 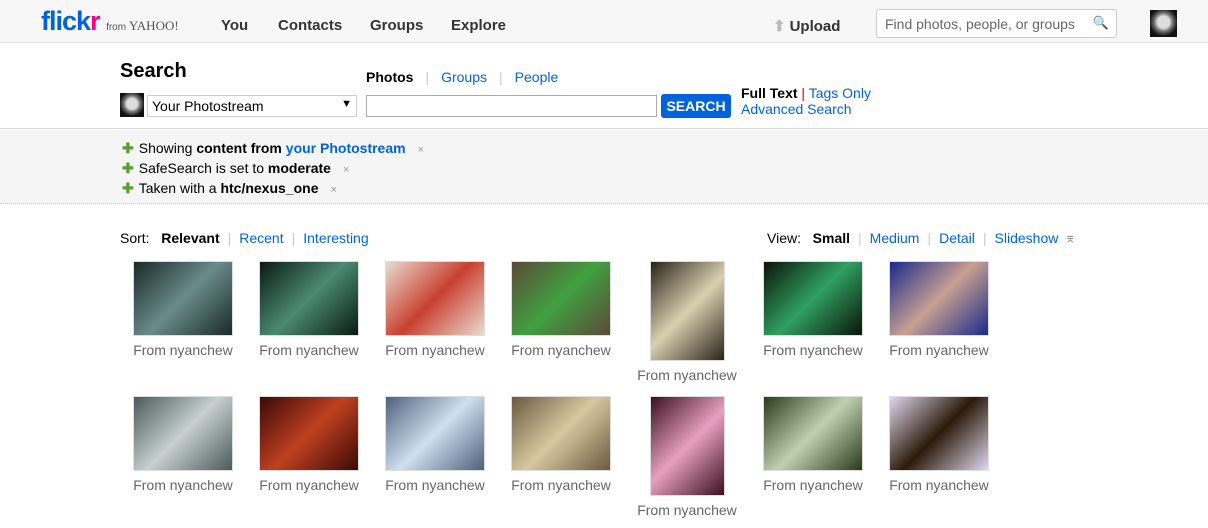 What do you see at coordinates (784, 238) in the screenshot?
I see `view-label: View:` at bounding box center [784, 238].